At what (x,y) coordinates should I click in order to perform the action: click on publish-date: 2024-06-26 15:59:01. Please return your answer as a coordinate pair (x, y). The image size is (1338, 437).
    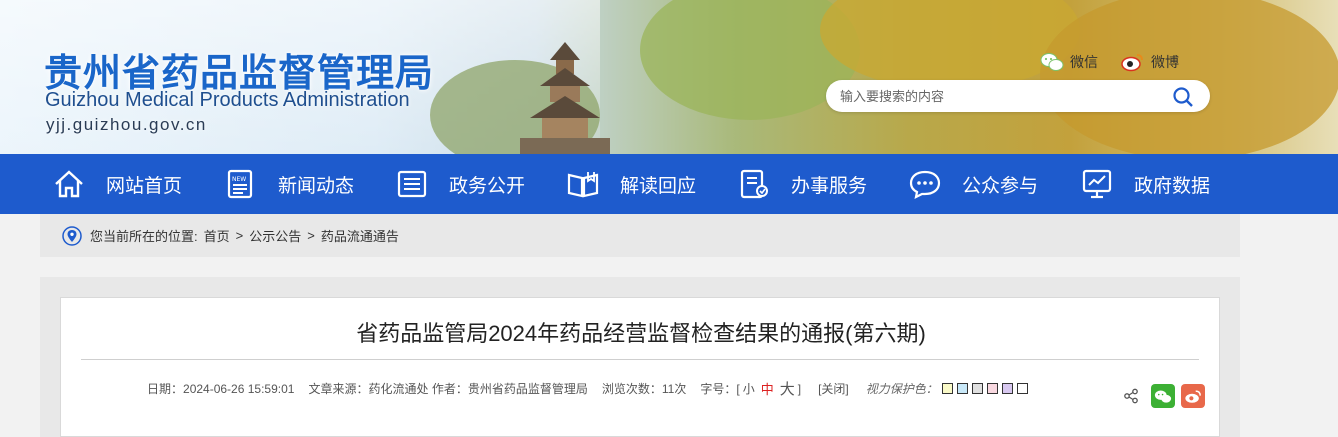
    Looking at the image, I should click on (239, 388).